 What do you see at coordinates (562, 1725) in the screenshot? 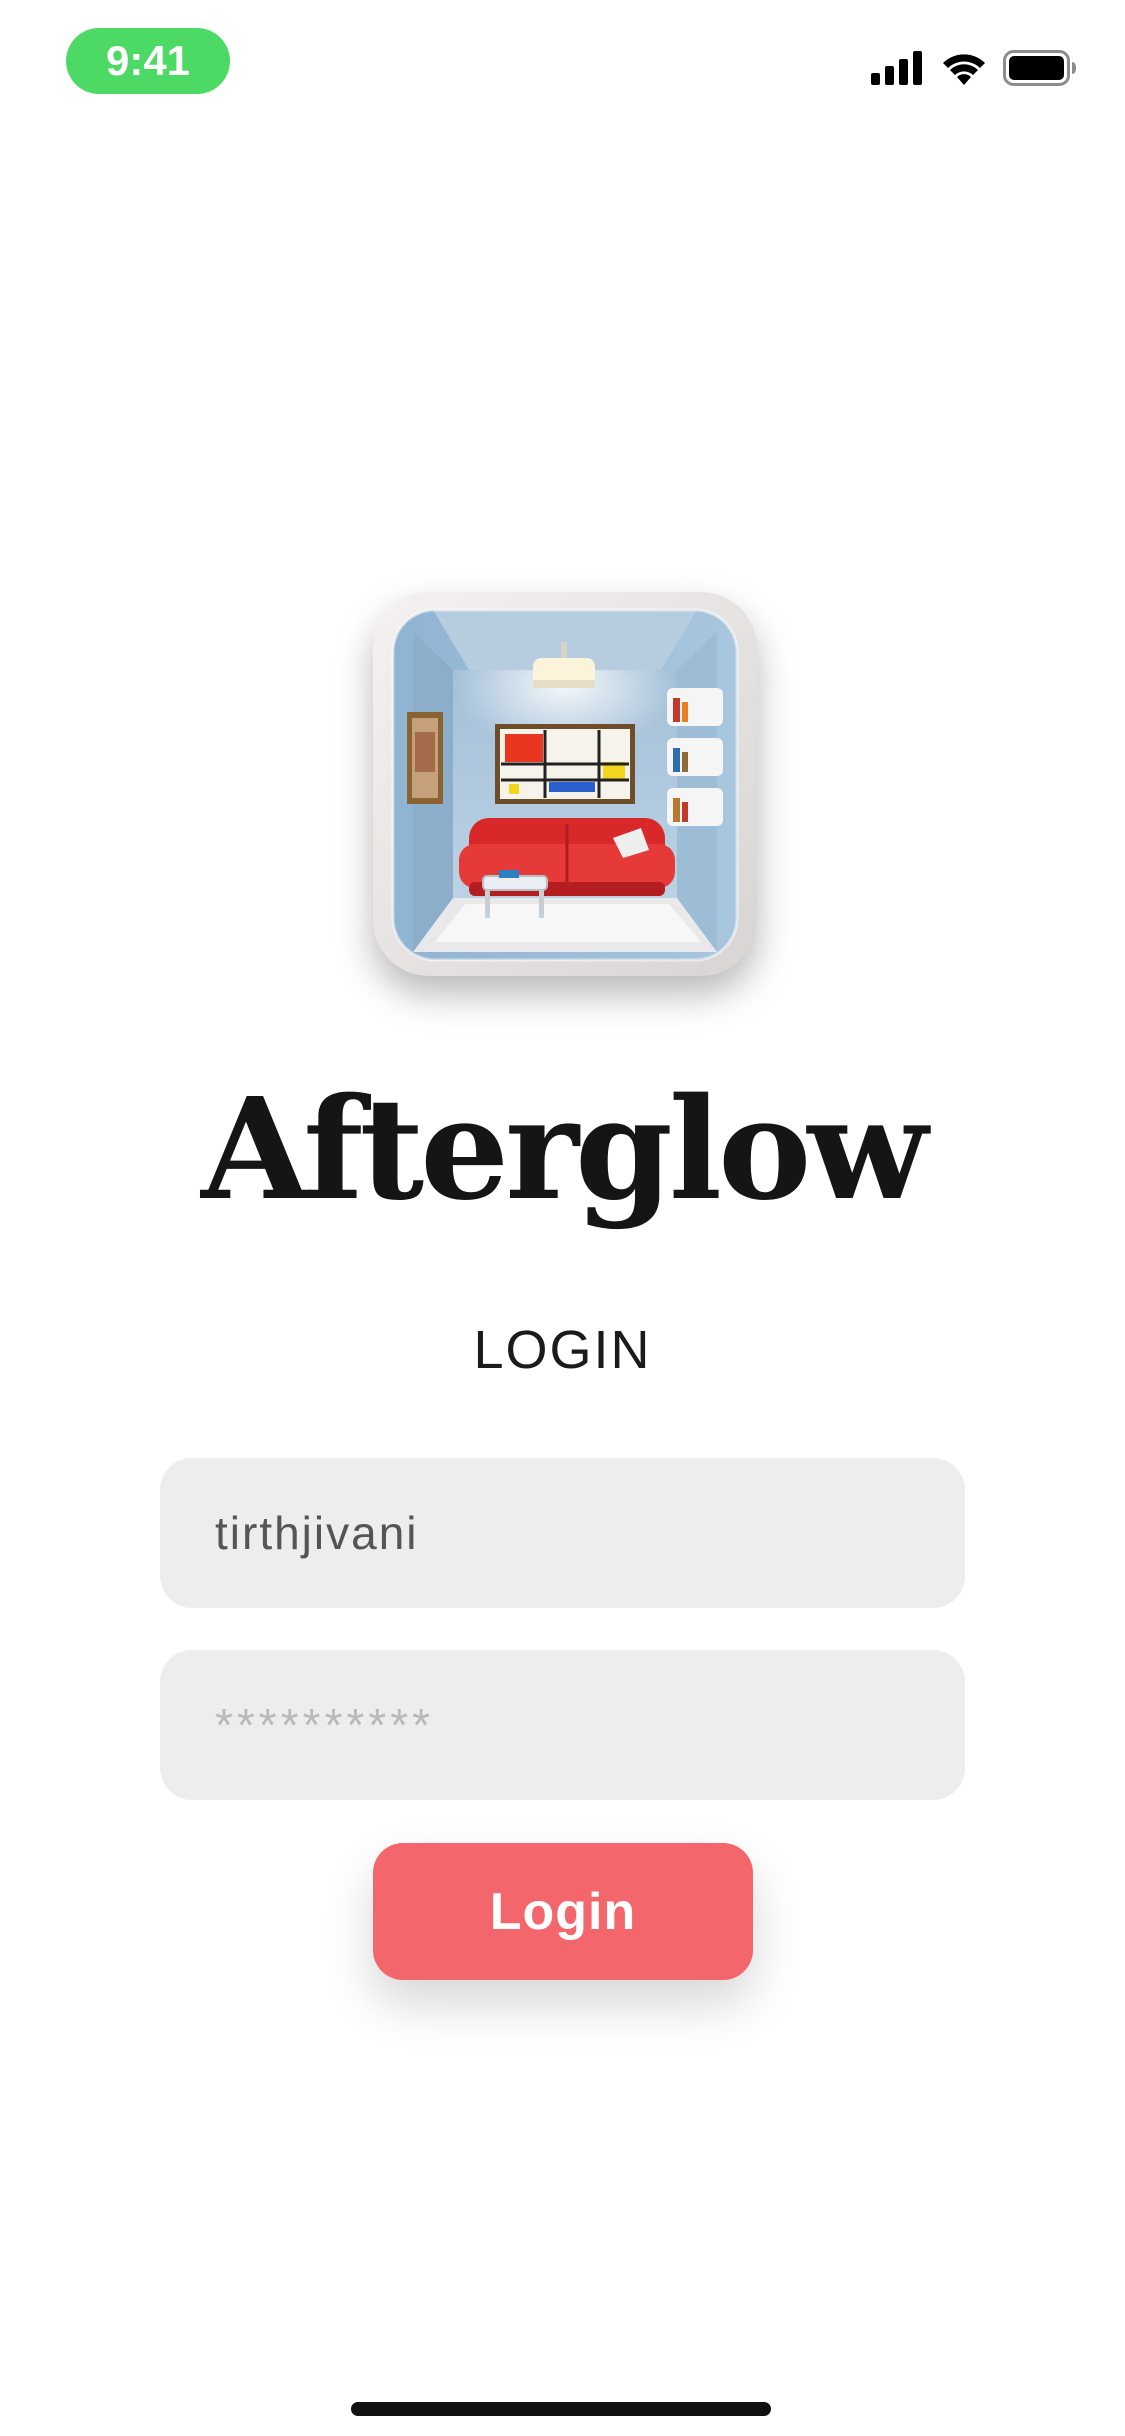
I see `password-field` at bounding box center [562, 1725].